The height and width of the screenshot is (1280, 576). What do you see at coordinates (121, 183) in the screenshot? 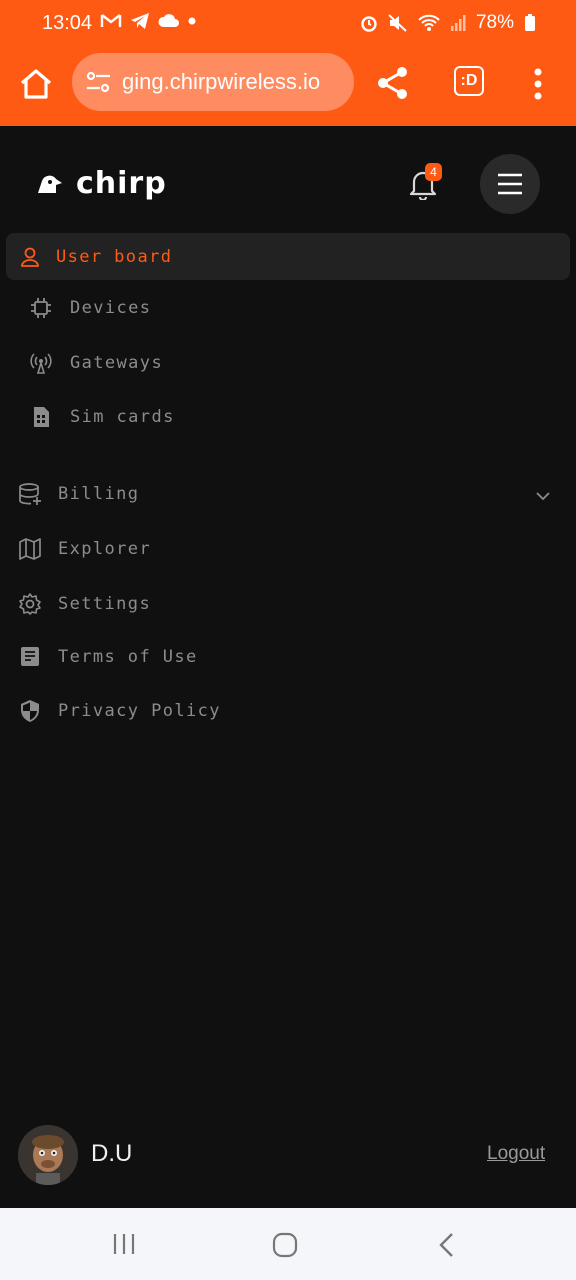
I see `brand-name: chirp` at bounding box center [121, 183].